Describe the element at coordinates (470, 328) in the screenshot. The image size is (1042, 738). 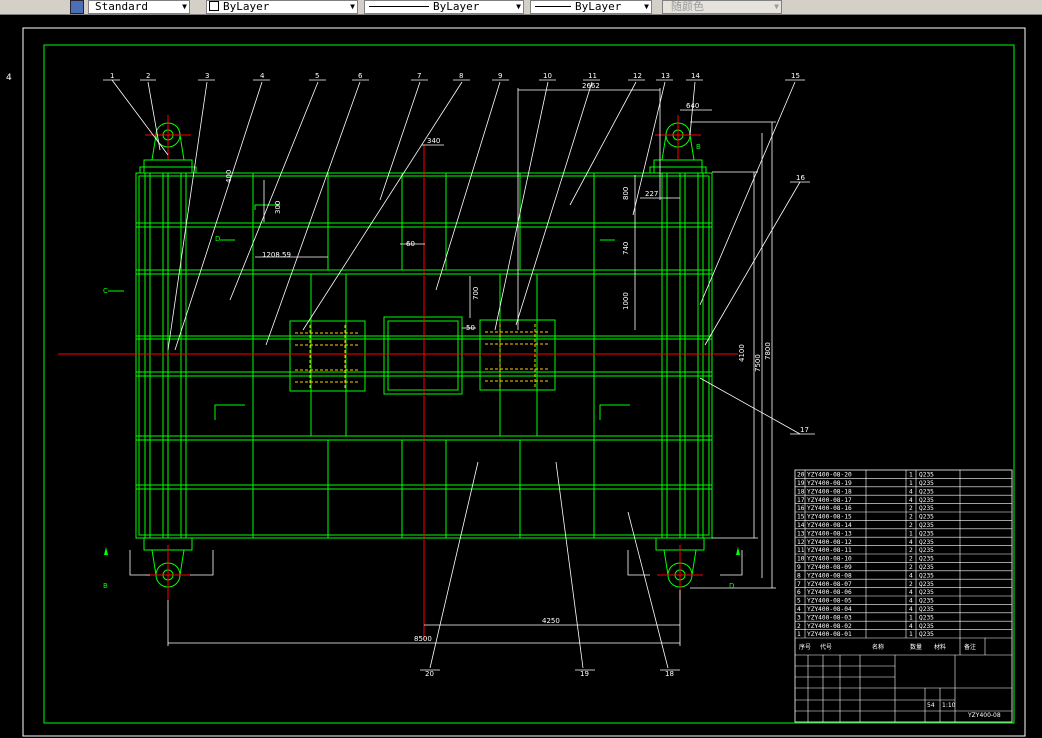
I see `dim-label: 50` at that location.